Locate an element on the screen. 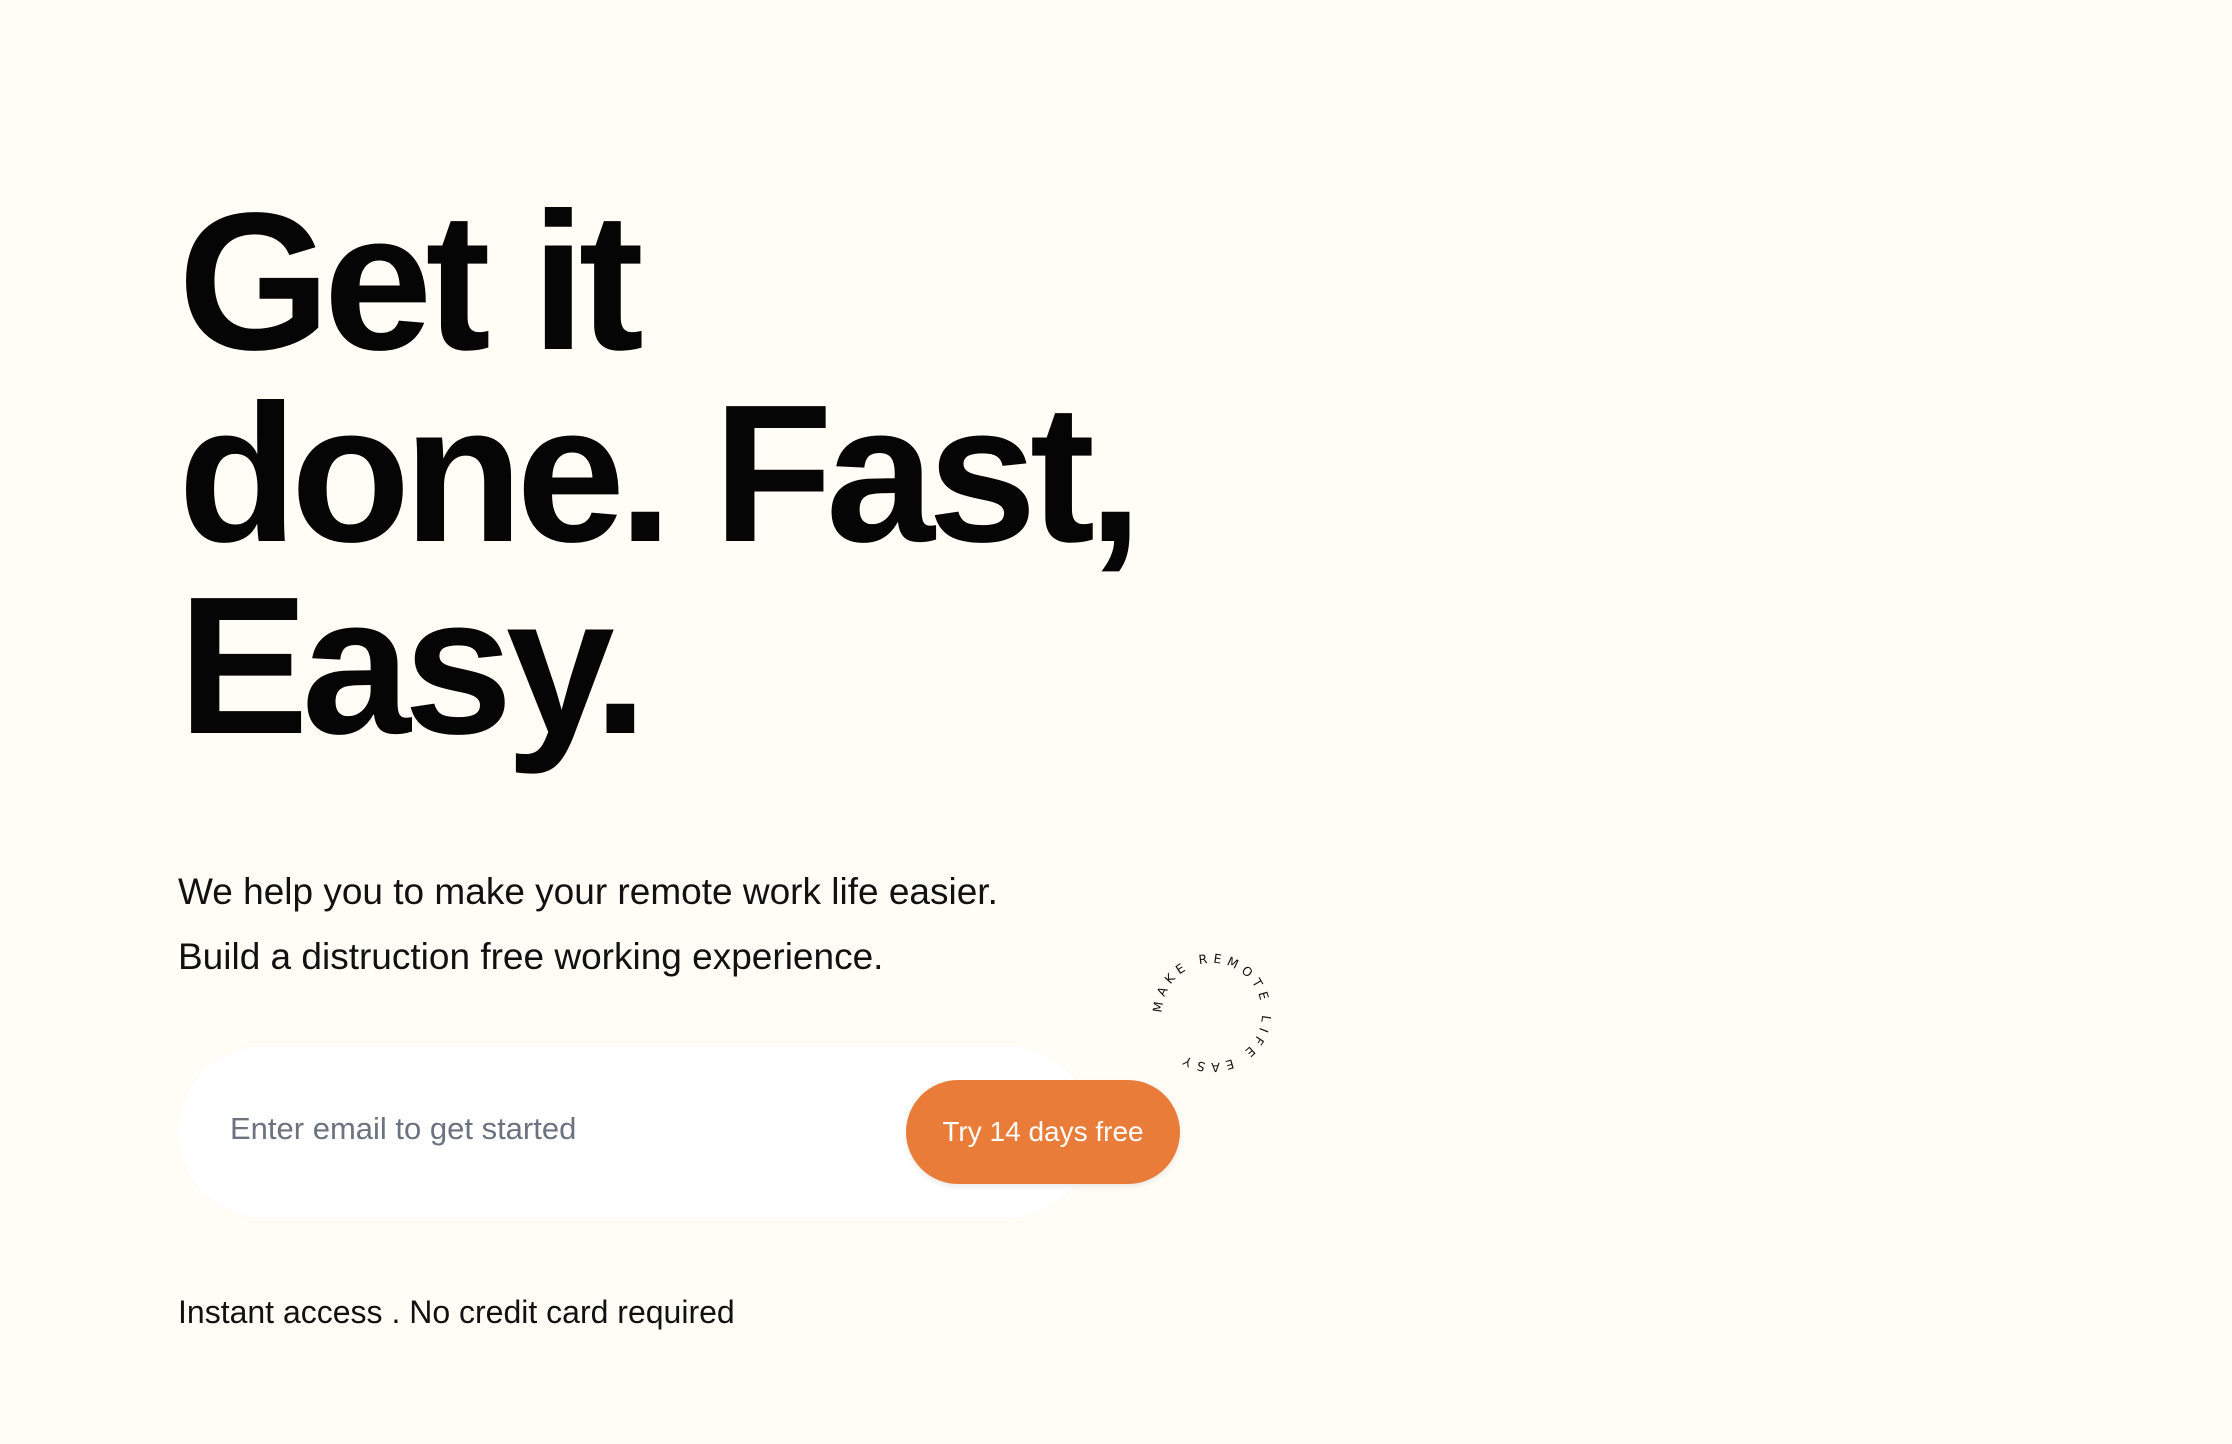 The width and height of the screenshot is (2232, 1444). rotating-text-badge: MAKE REMOTE LIFE EASY is located at coordinates (1212, 1013).